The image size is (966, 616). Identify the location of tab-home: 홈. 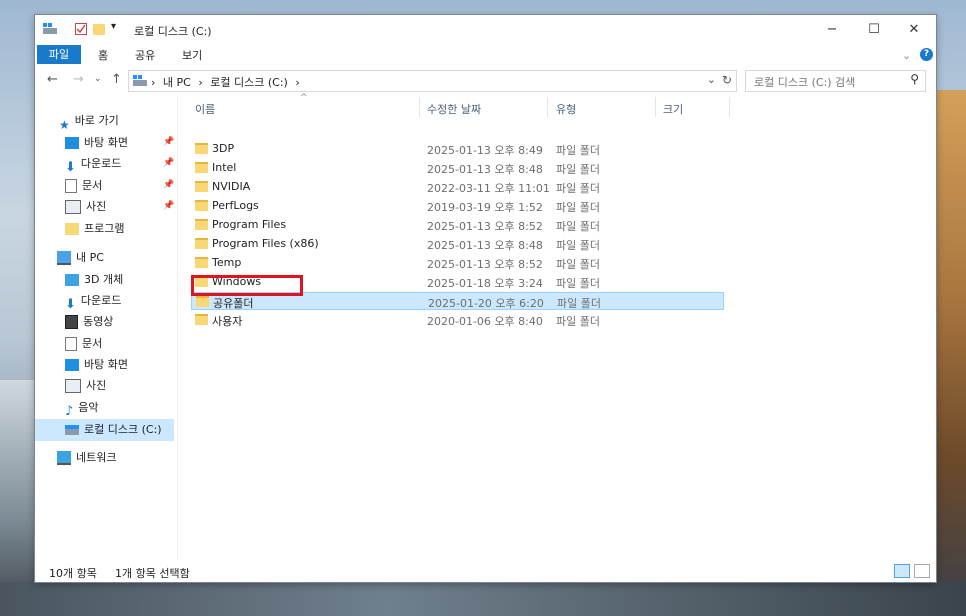
(103, 55).